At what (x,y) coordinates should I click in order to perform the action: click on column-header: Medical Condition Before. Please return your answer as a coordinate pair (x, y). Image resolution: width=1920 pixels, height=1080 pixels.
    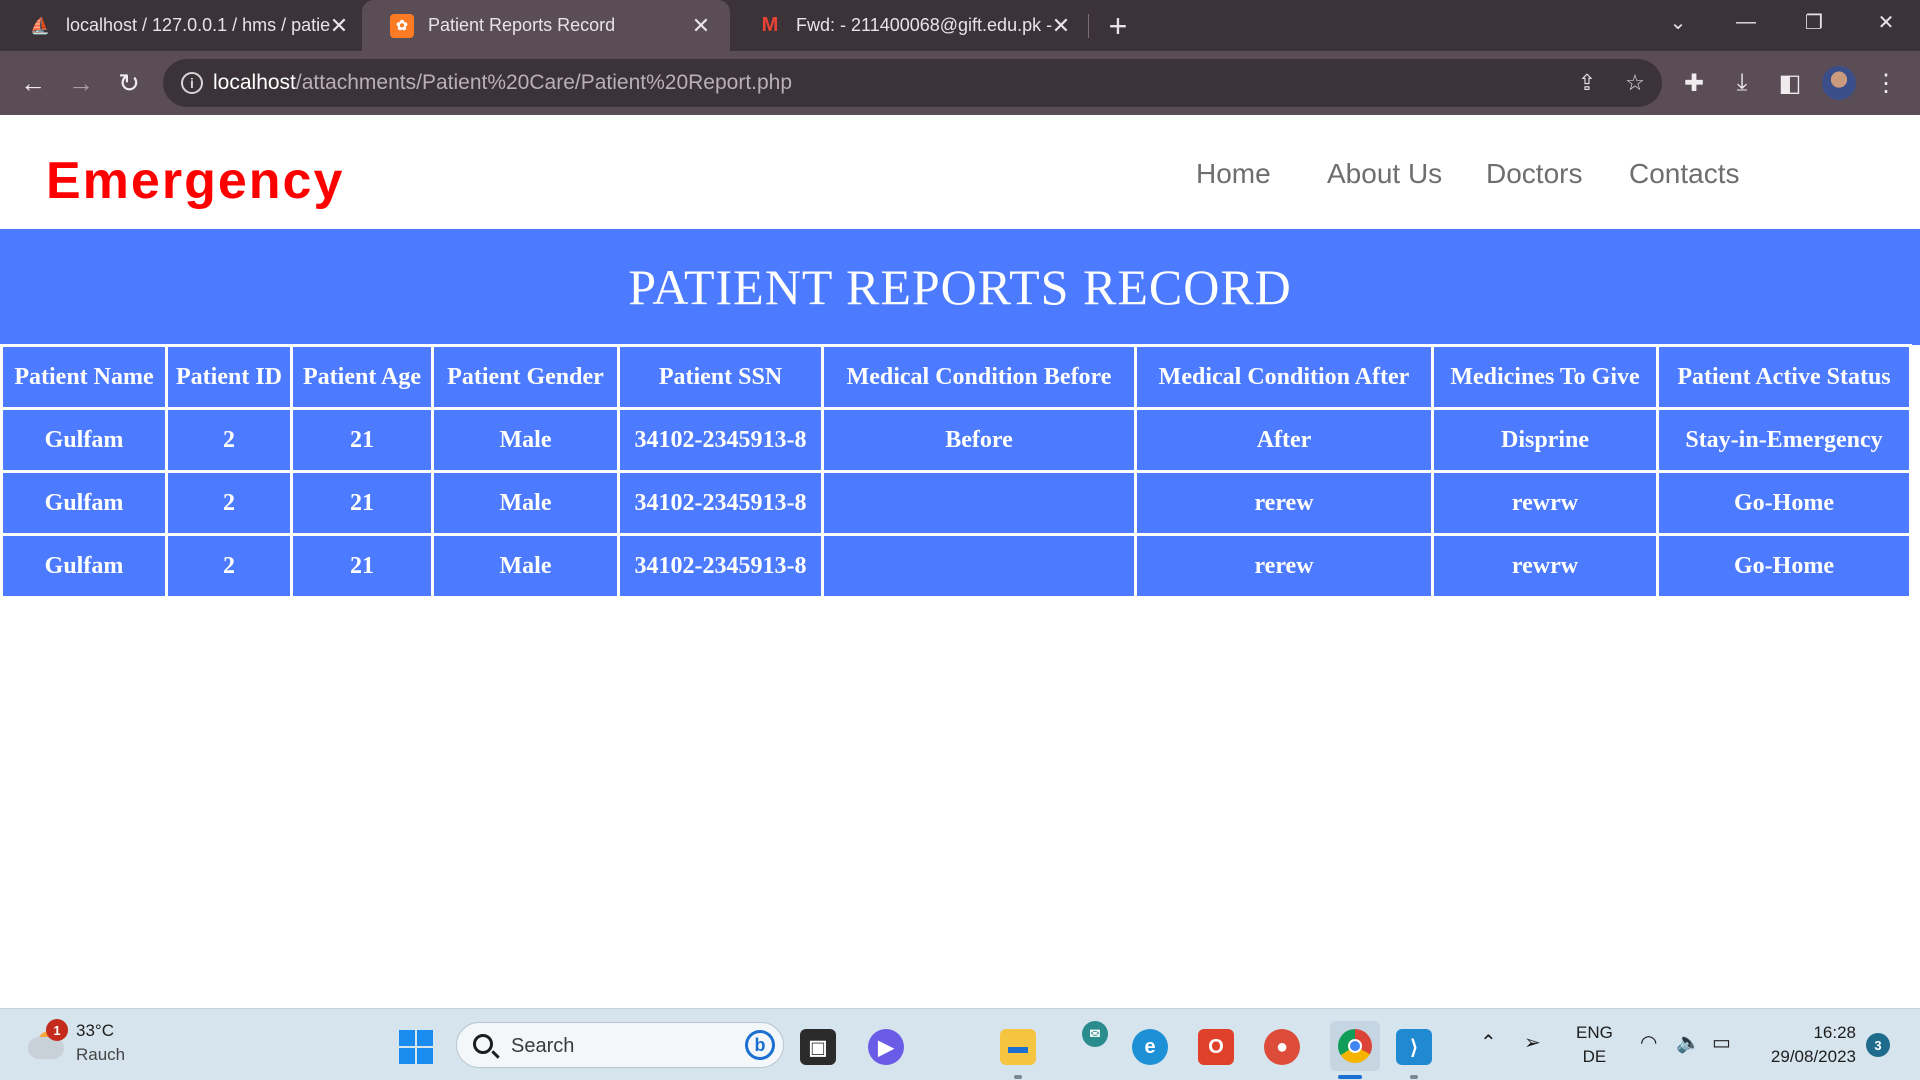
    Looking at the image, I should click on (979, 377).